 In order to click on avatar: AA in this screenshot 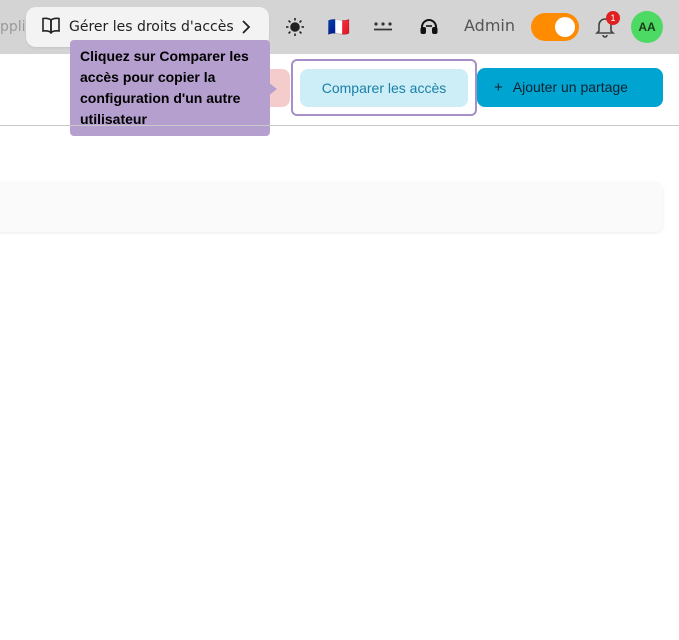, I will do `click(647, 27)`.